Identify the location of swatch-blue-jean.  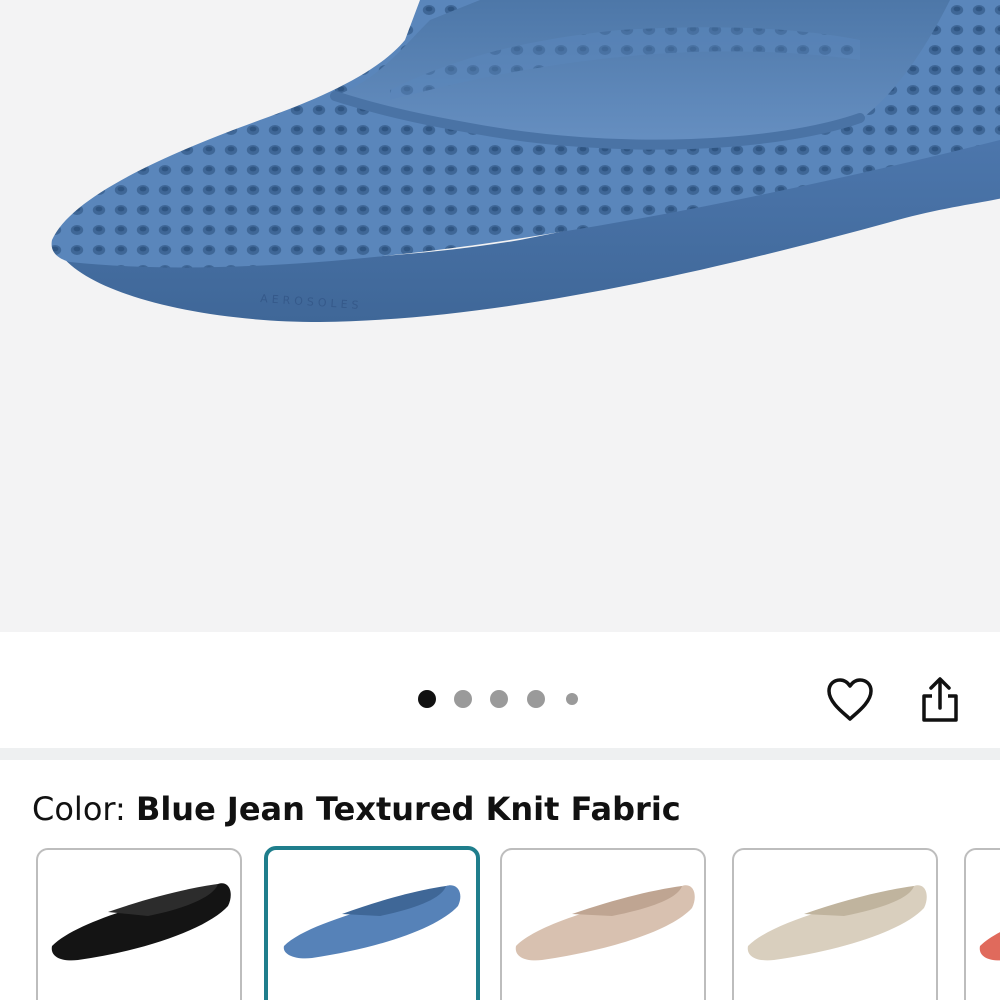
(372, 923).